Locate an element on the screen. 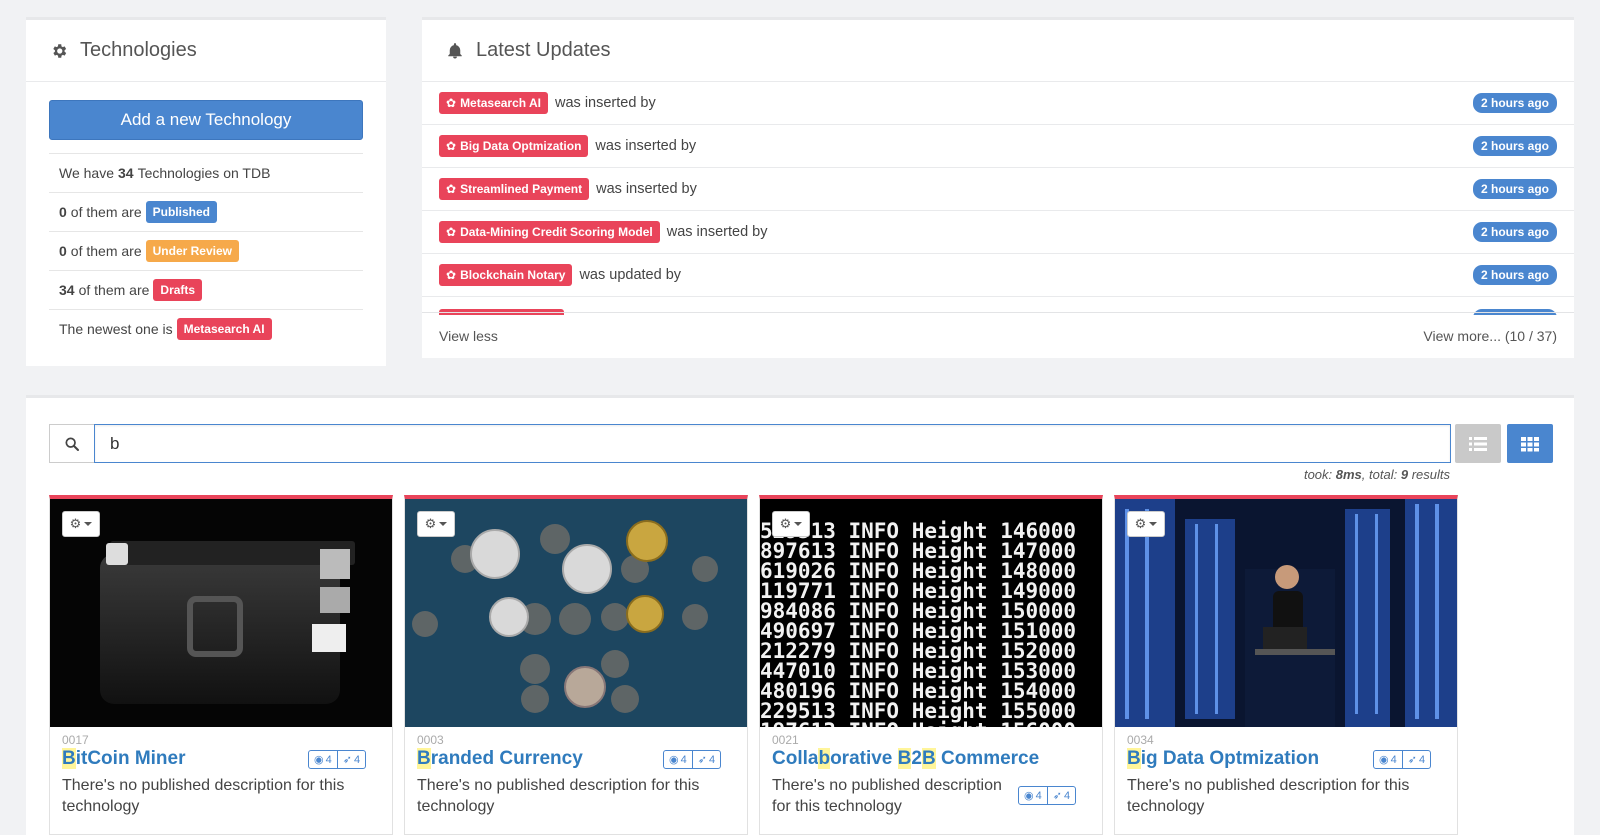 This screenshot has height=835, width=1600. list-view-button is located at coordinates (1478, 443).